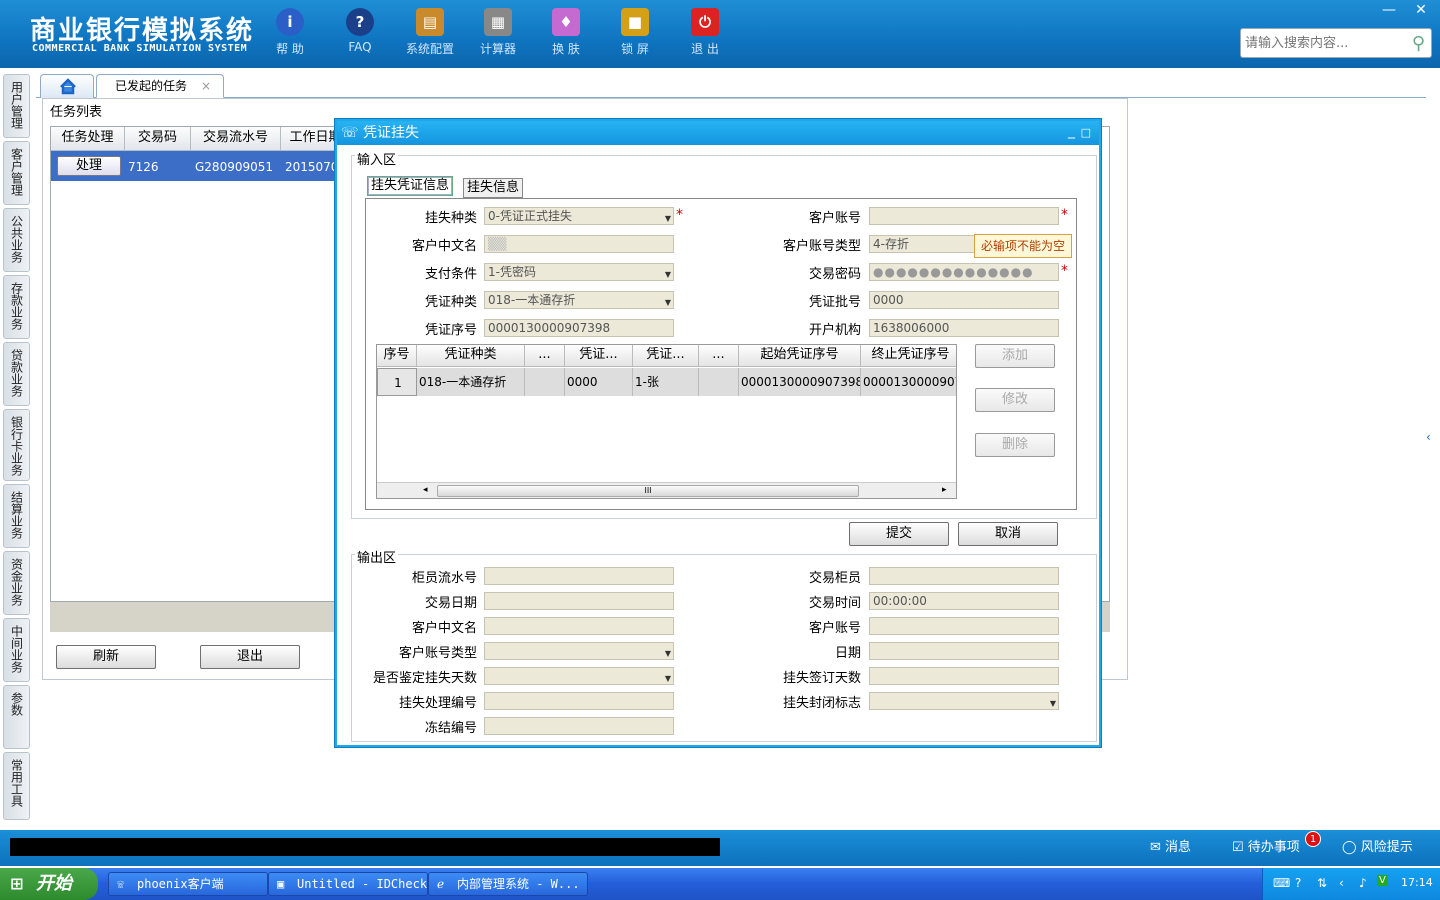  I want to click on close-flag-output: ▼, so click(964, 701).